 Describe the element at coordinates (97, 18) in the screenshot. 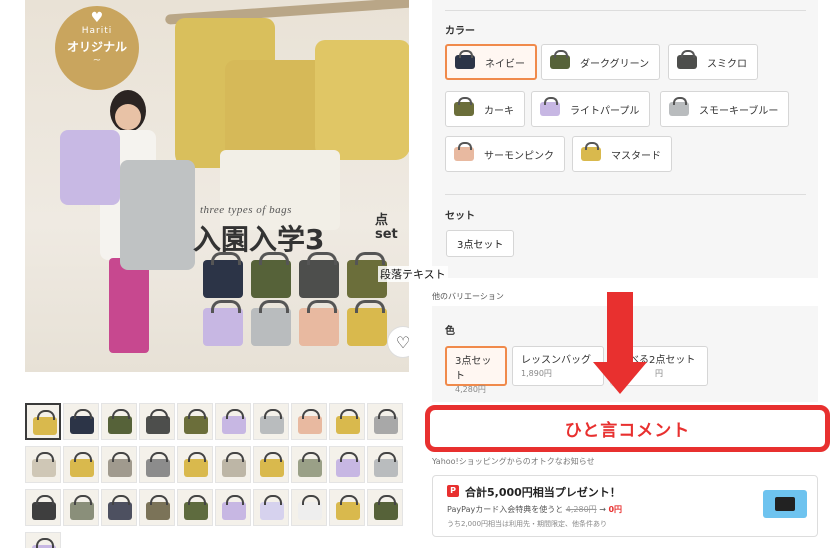

I see `heart-icon: ♥` at that location.